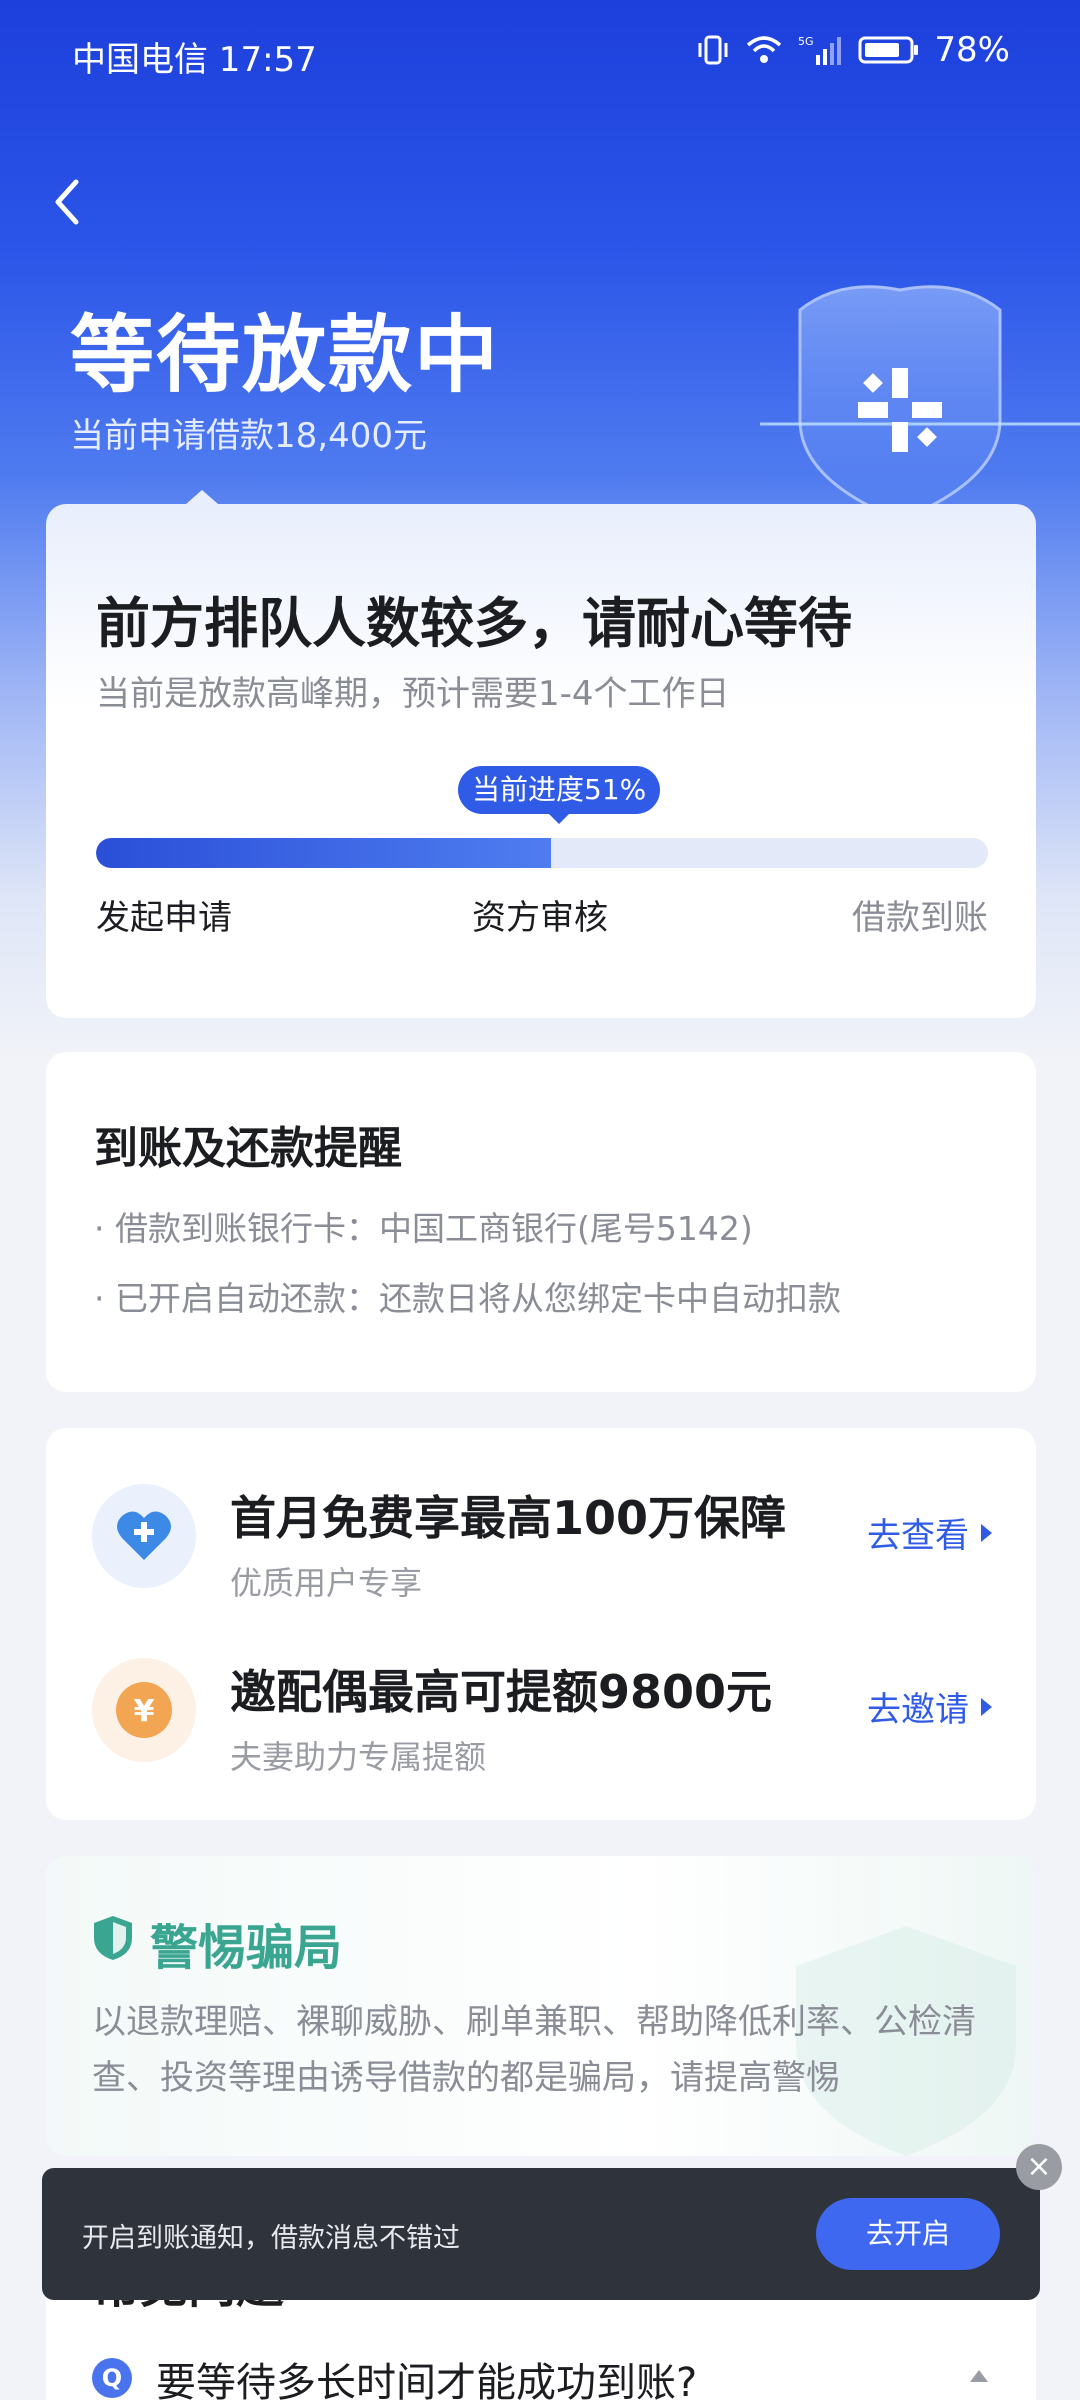 The image size is (1080, 2400). Describe the element at coordinates (918, 1536) in the screenshot. I see `view-link-label: 去查看` at that location.